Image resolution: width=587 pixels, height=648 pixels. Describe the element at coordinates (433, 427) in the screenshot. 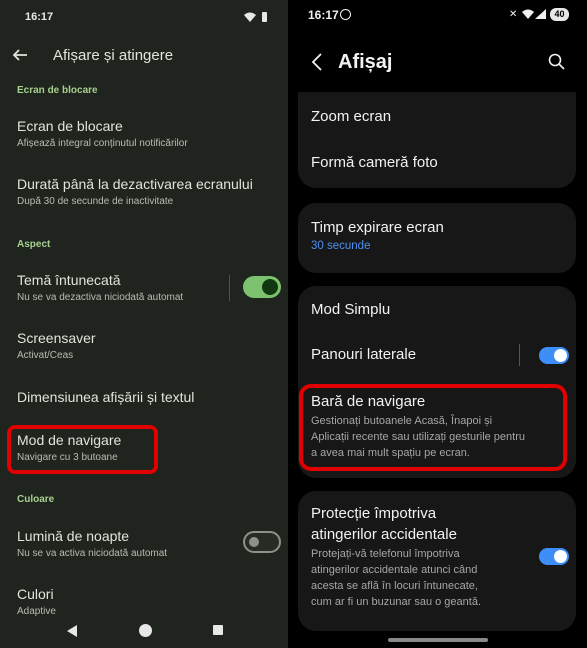

I see `highlight-box-navigation-bar` at that location.